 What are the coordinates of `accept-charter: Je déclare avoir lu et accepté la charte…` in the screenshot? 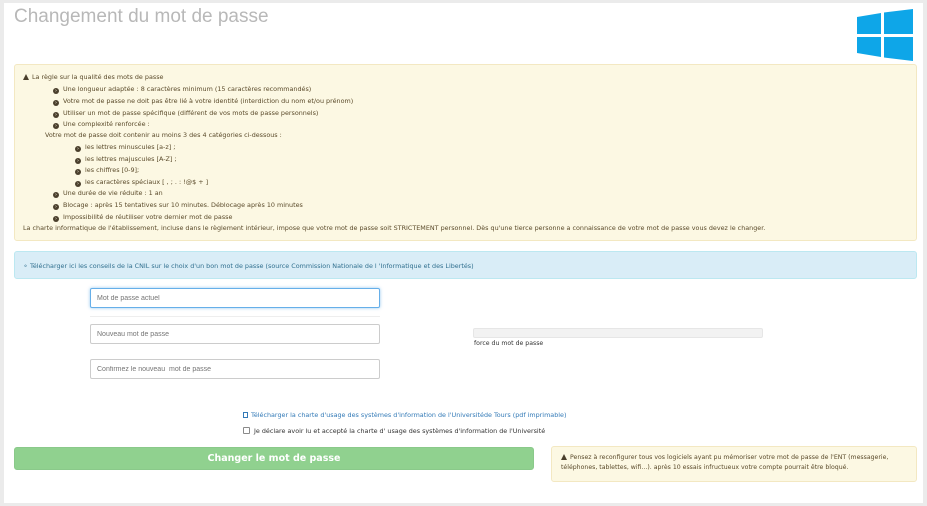 It's located at (394, 431).